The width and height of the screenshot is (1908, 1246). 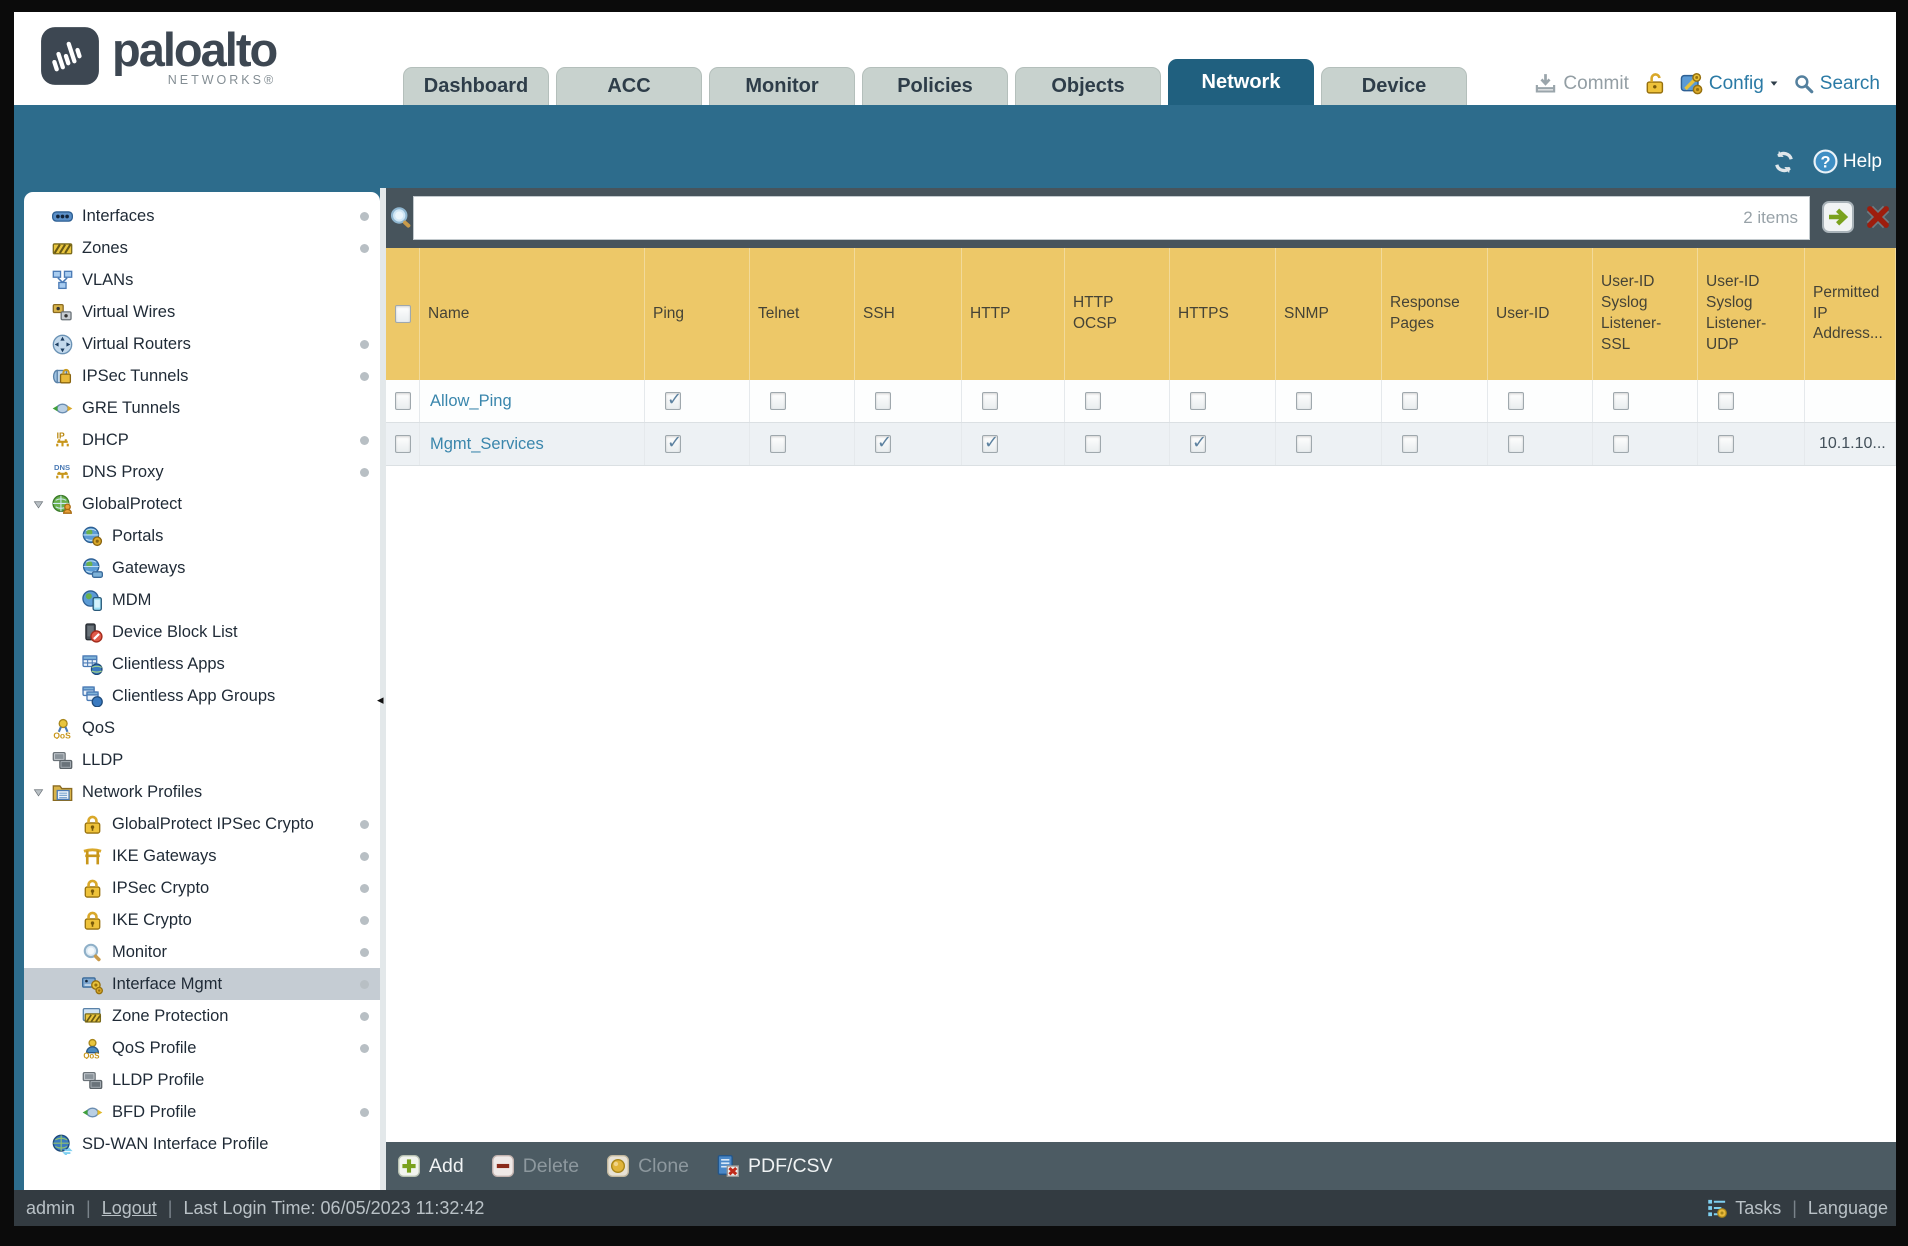 I want to click on tab-objects: Objects, so click(x=1088, y=86).